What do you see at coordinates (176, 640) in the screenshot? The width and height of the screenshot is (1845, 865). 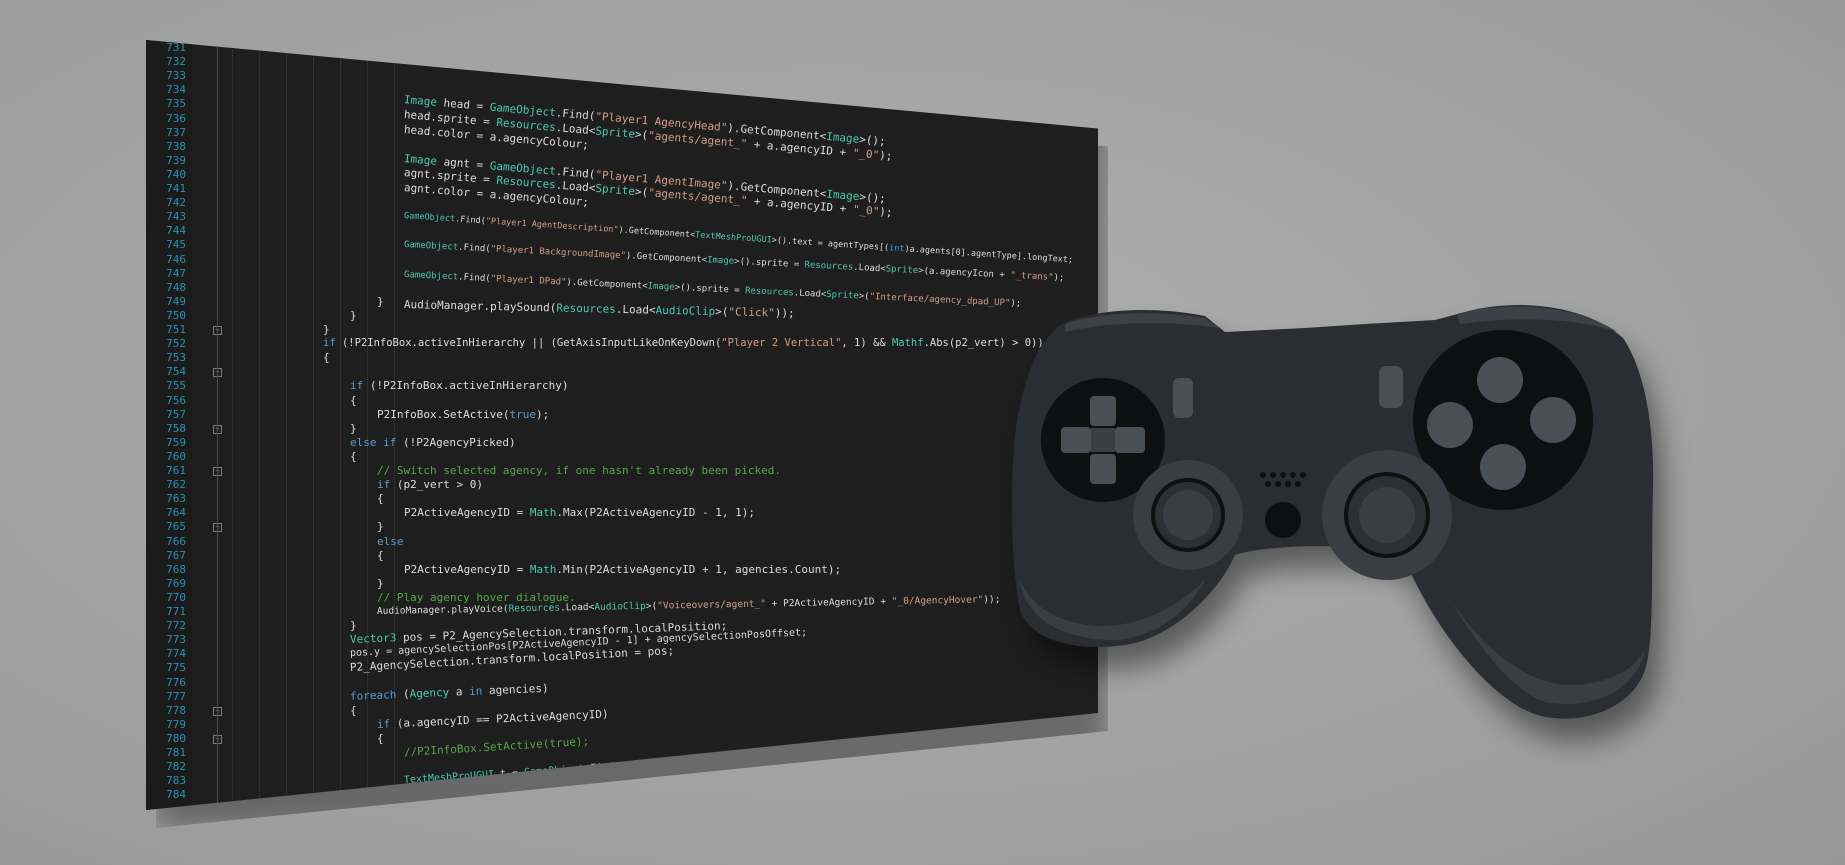 I see `line-number: 773` at bounding box center [176, 640].